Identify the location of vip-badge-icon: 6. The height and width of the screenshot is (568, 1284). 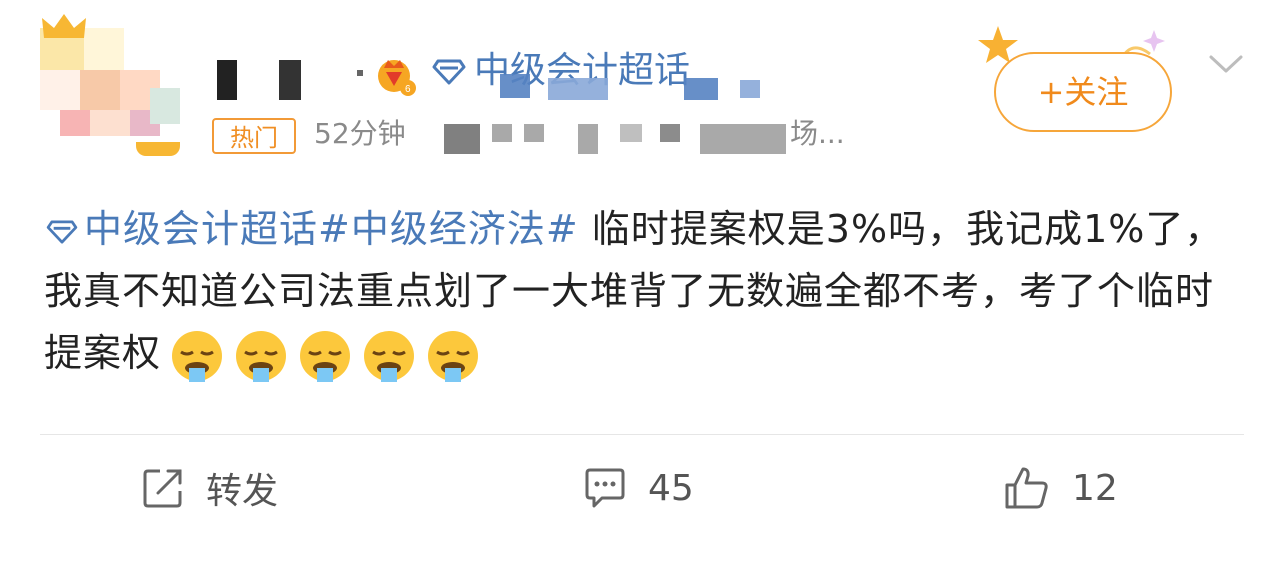
(397, 78).